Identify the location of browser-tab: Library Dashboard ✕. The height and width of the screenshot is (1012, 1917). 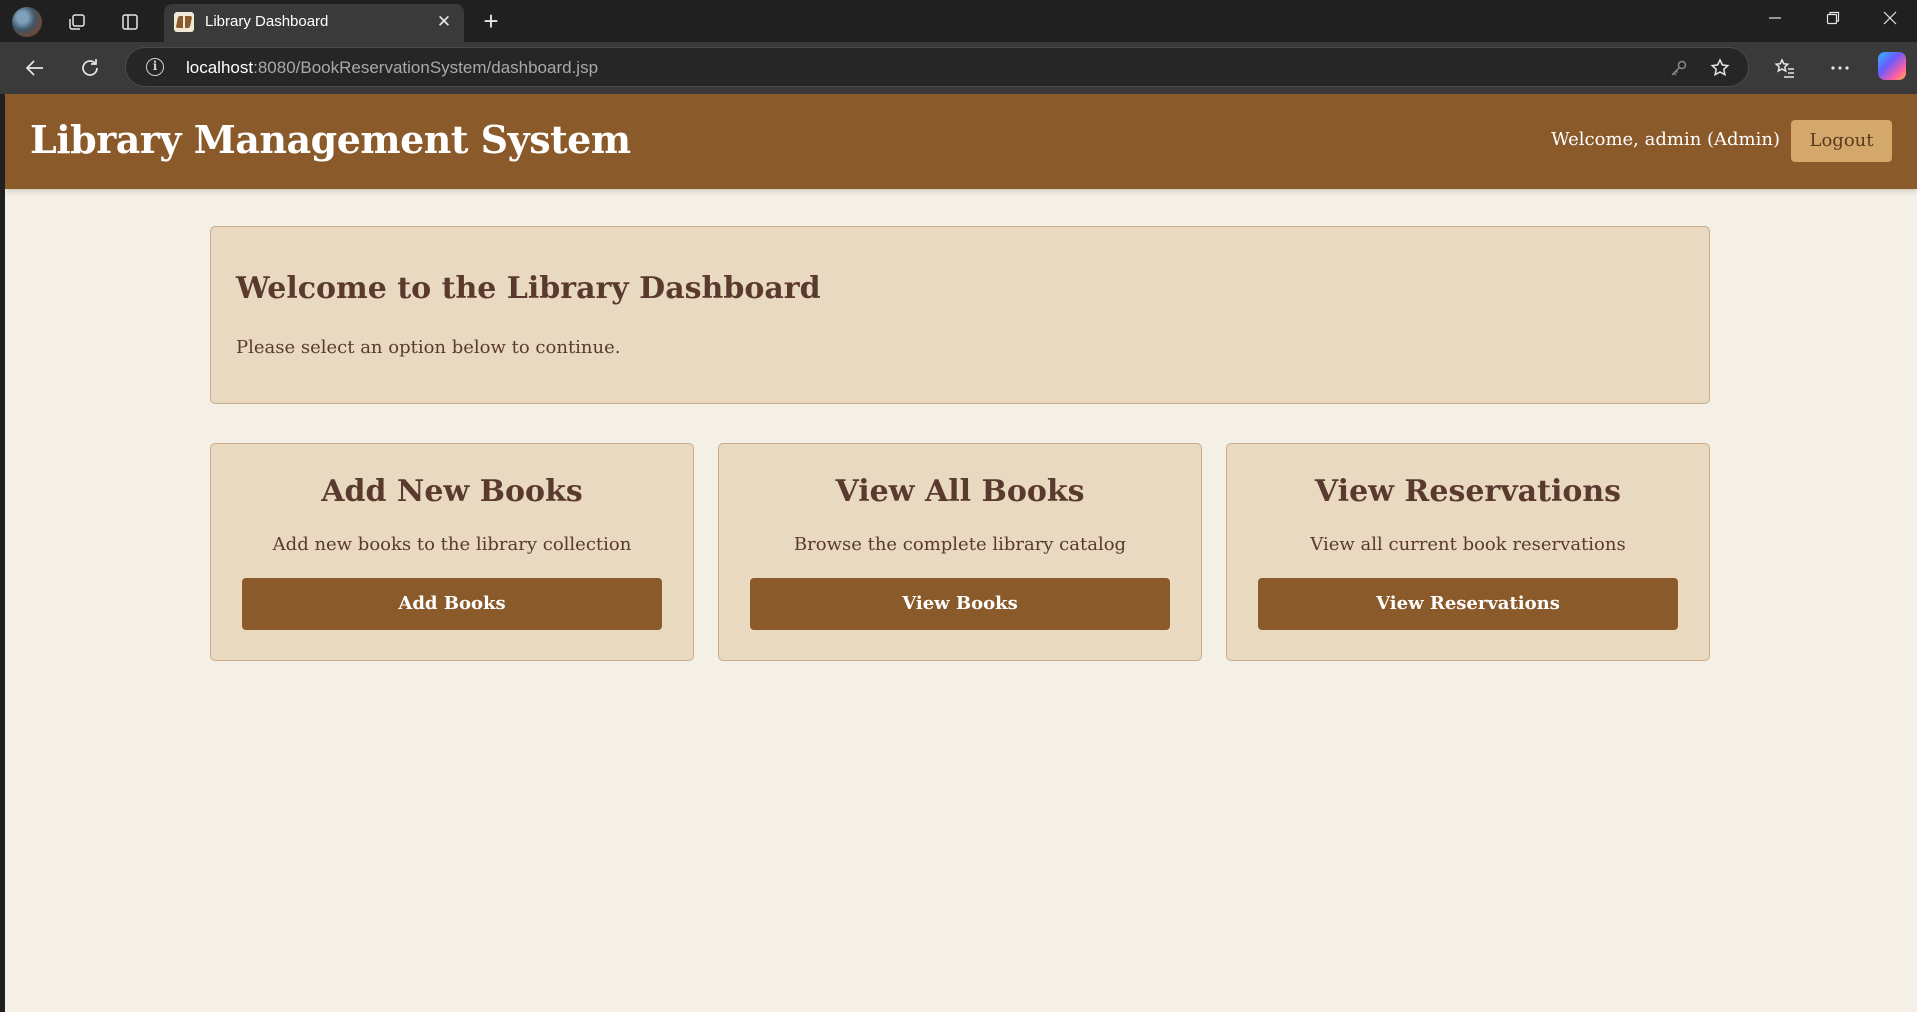
(314, 23).